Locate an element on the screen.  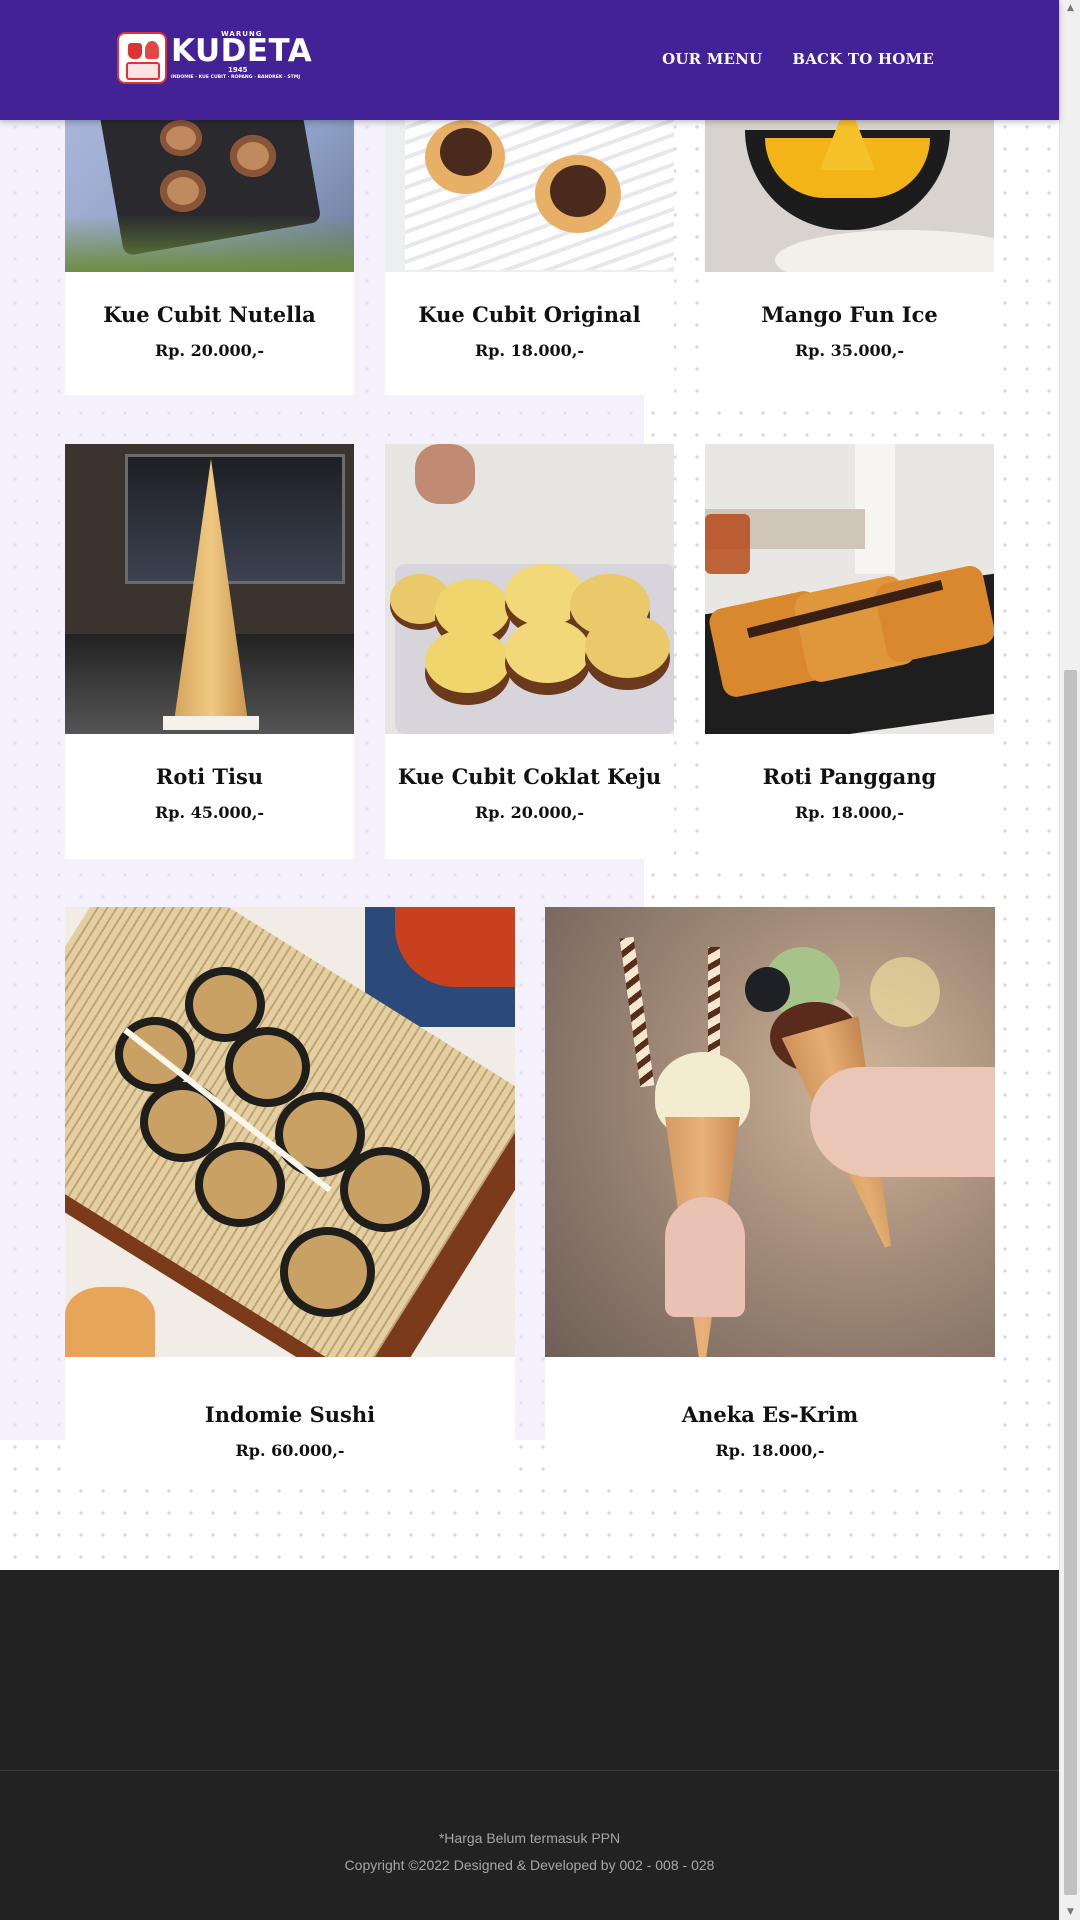
scroll-down-arrow-icon: ▼ is located at coordinates (1070, 1912).